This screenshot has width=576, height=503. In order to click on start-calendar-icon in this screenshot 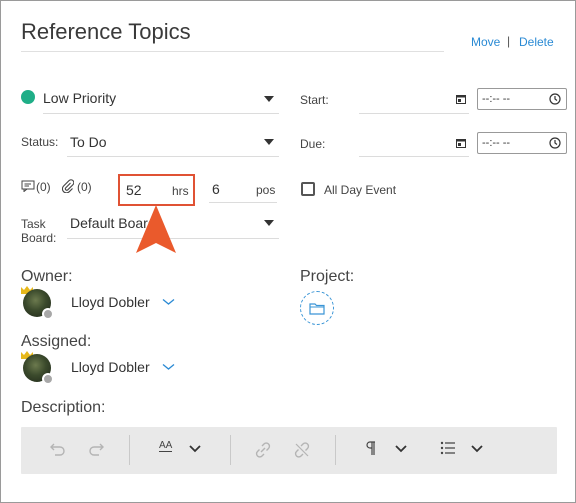, I will do `click(461, 99)`.